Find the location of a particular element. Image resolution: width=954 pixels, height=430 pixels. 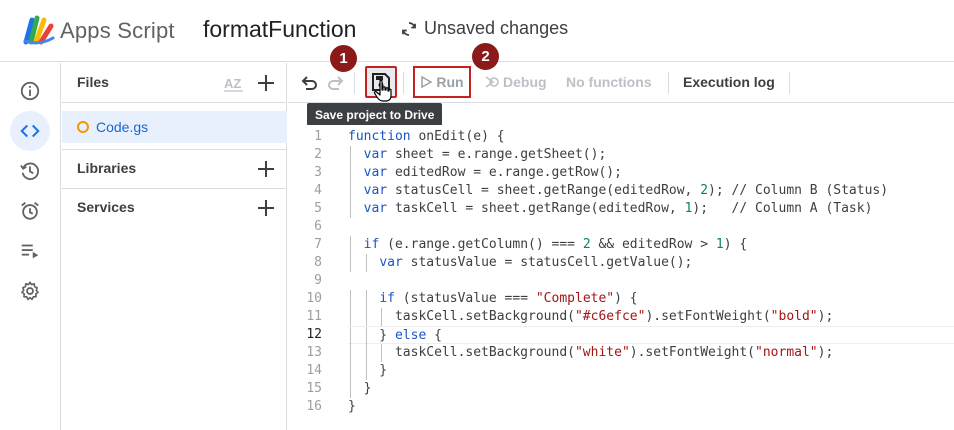

line-number: 15 is located at coordinates (314, 388).